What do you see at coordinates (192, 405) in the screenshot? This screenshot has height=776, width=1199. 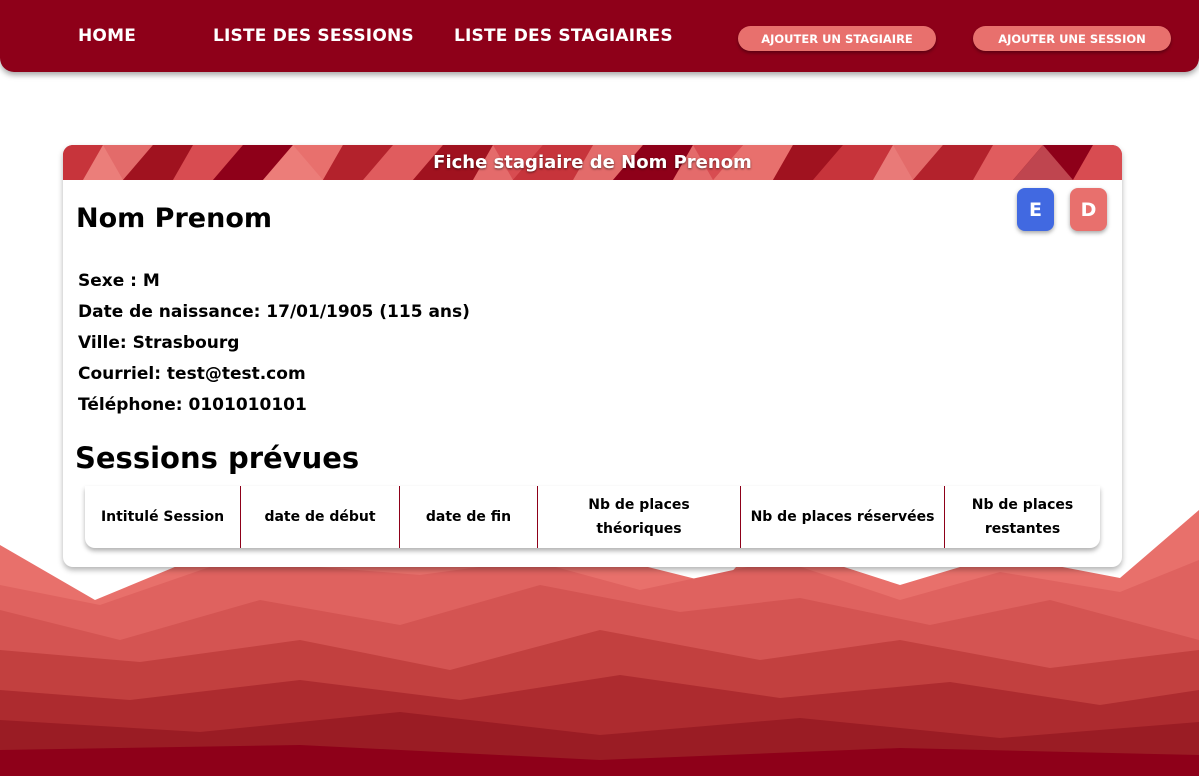 I see `info-phone: Téléphone: 0101010101` at bounding box center [192, 405].